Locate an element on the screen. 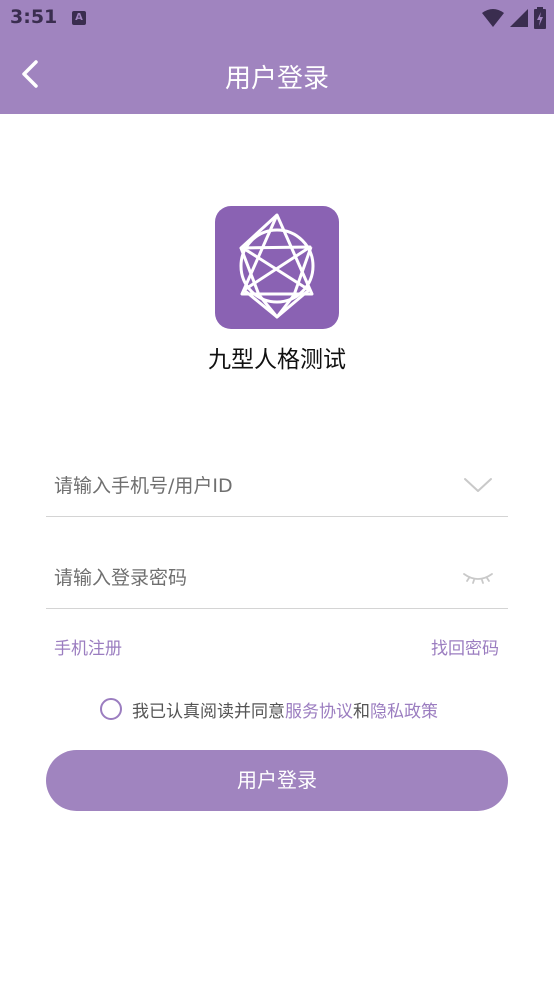  account-dropdown-button is located at coordinates (478, 484).